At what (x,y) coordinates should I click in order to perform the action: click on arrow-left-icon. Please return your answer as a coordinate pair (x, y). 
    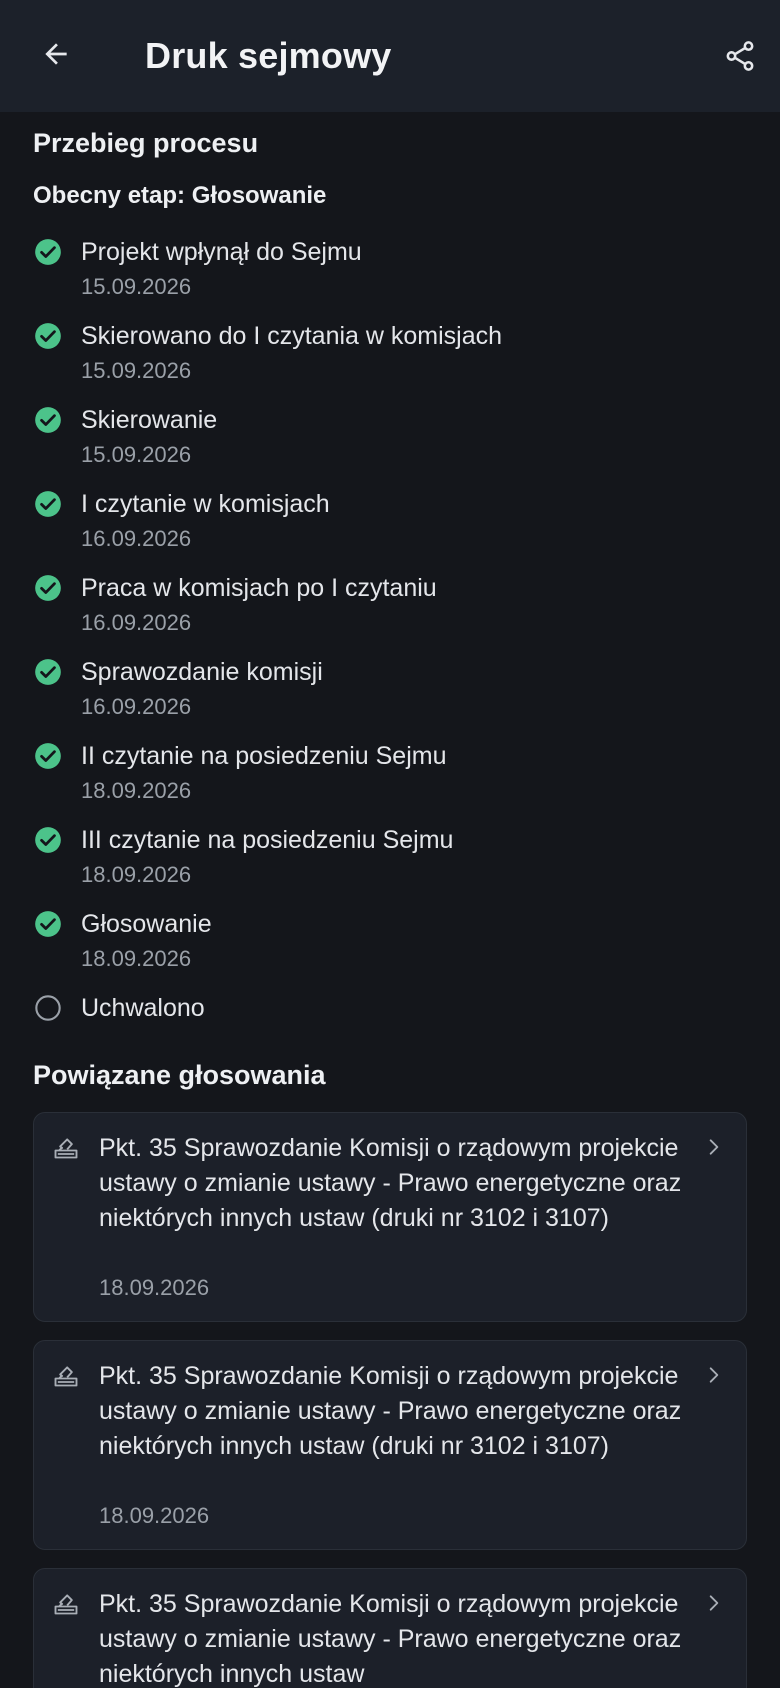
    Looking at the image, I should click on (56, 54).